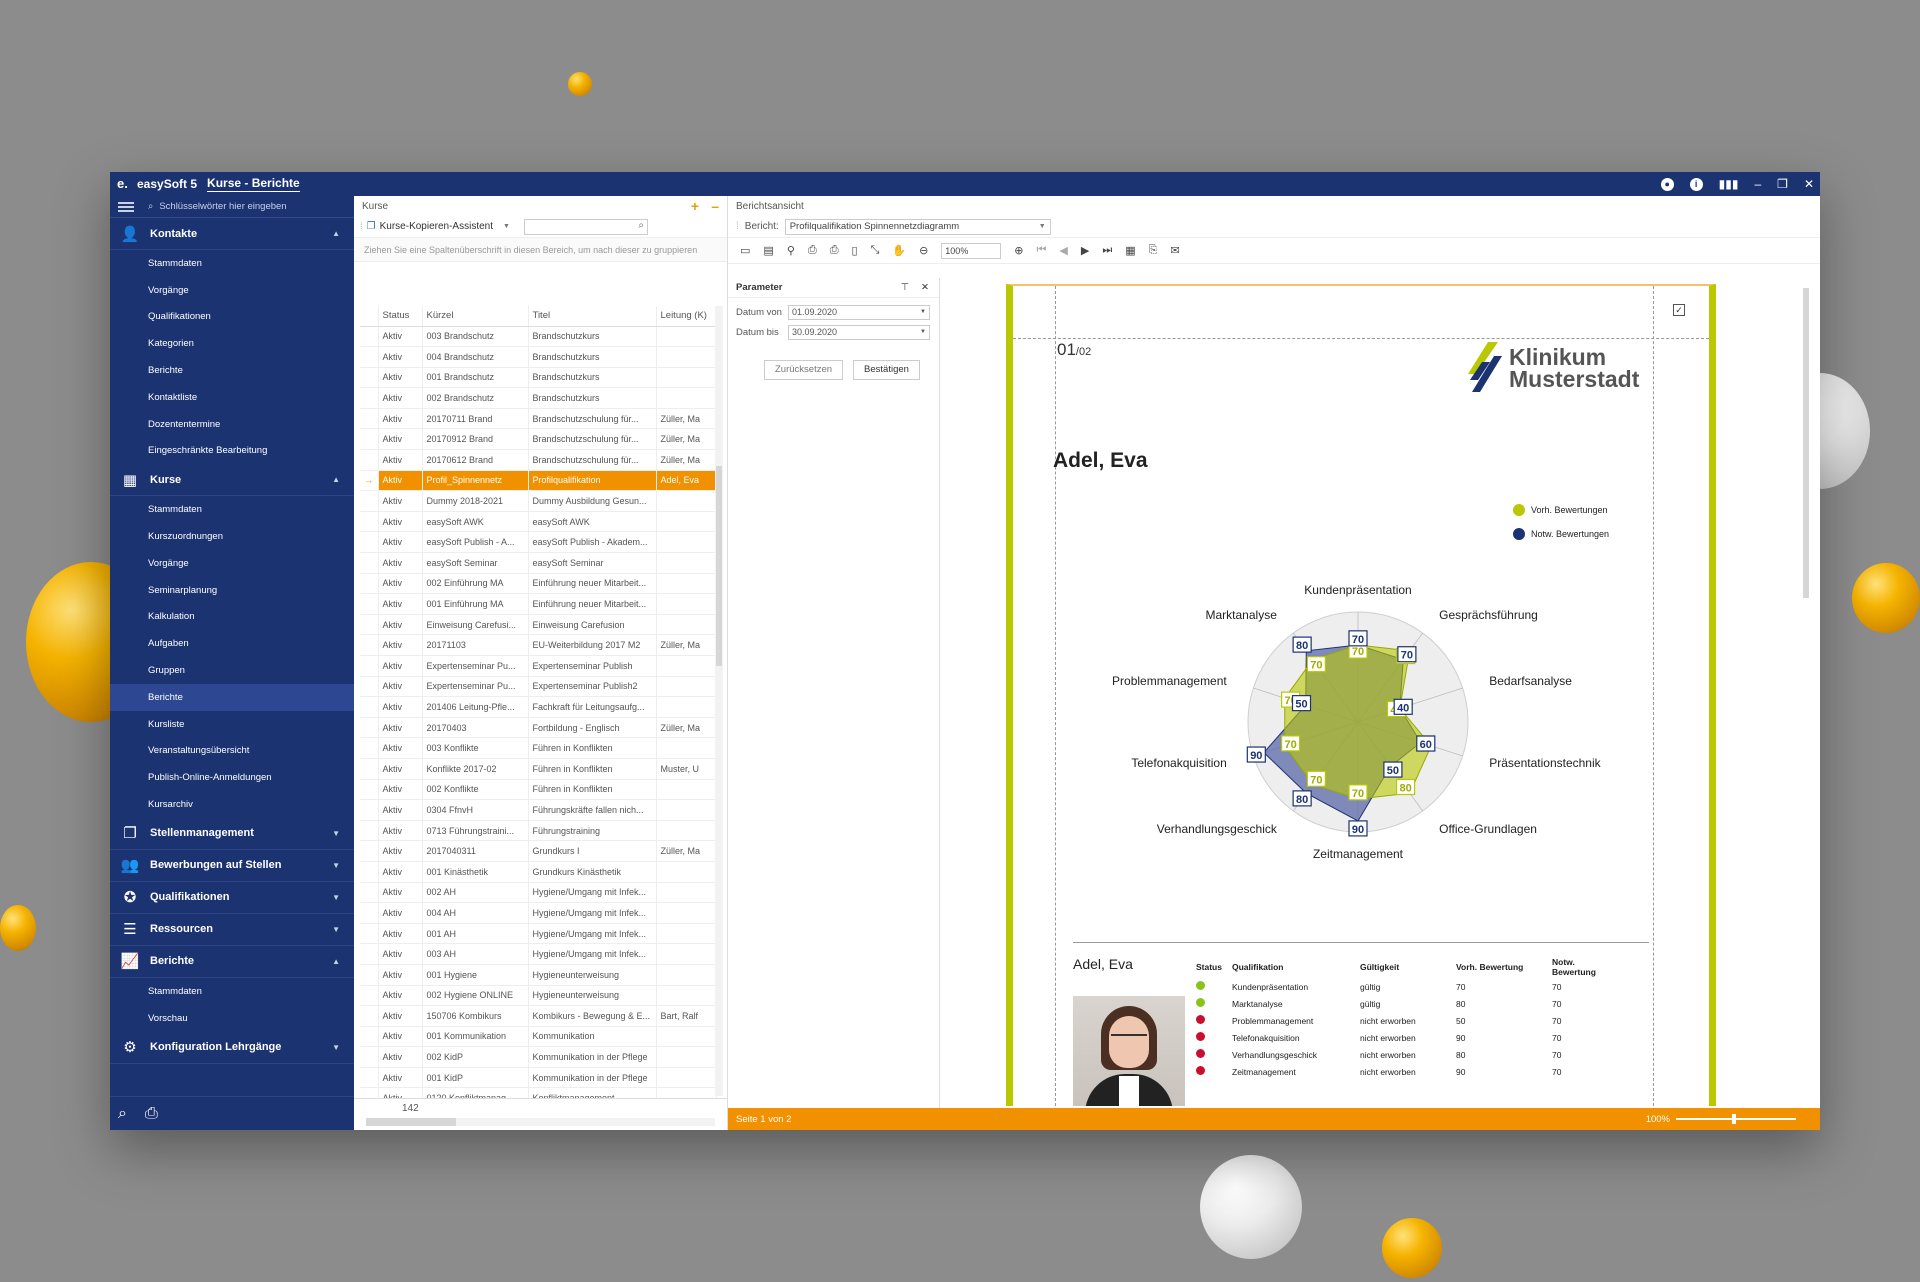  What do you see at coordinates (585, 226) in the screenshot?
I see `kurse-search-input: ⌕` at bounding box center [585, 226].